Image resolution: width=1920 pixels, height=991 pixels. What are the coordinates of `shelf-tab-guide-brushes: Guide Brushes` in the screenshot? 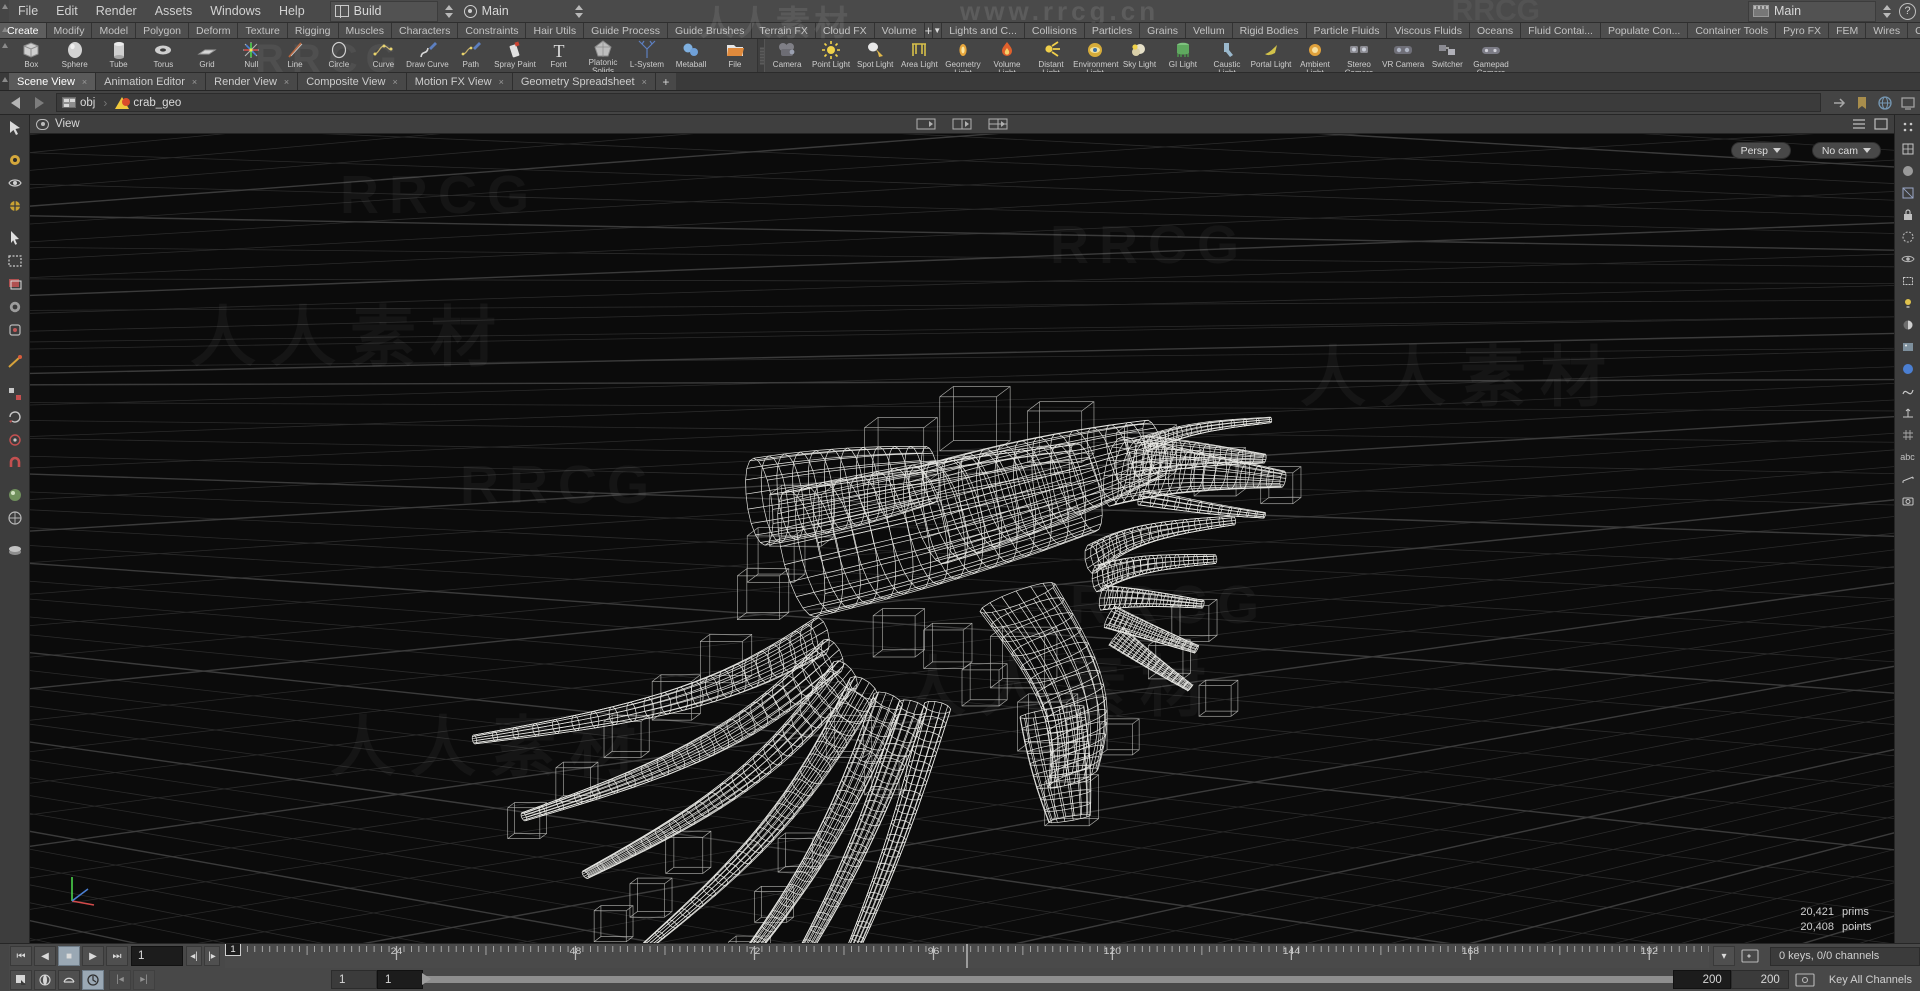 It's located at (710, 30).